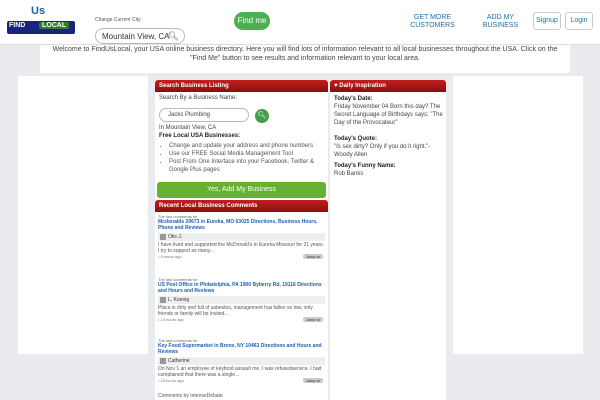  I want to click on comment-time: • 23 hours ago, so click(171, 380).